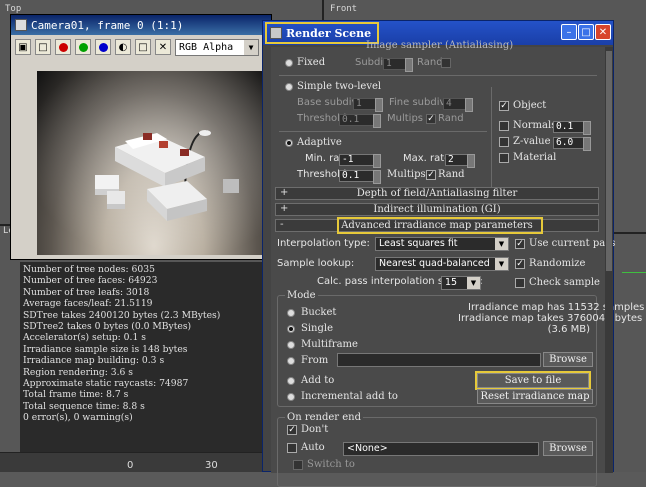  I want to click on browse-button: Browse, so click(568, 359).